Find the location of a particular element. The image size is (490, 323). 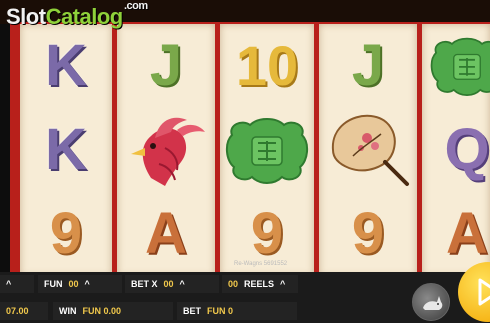

reels-up-arrow: ^ is located at coordinates (282, 284).